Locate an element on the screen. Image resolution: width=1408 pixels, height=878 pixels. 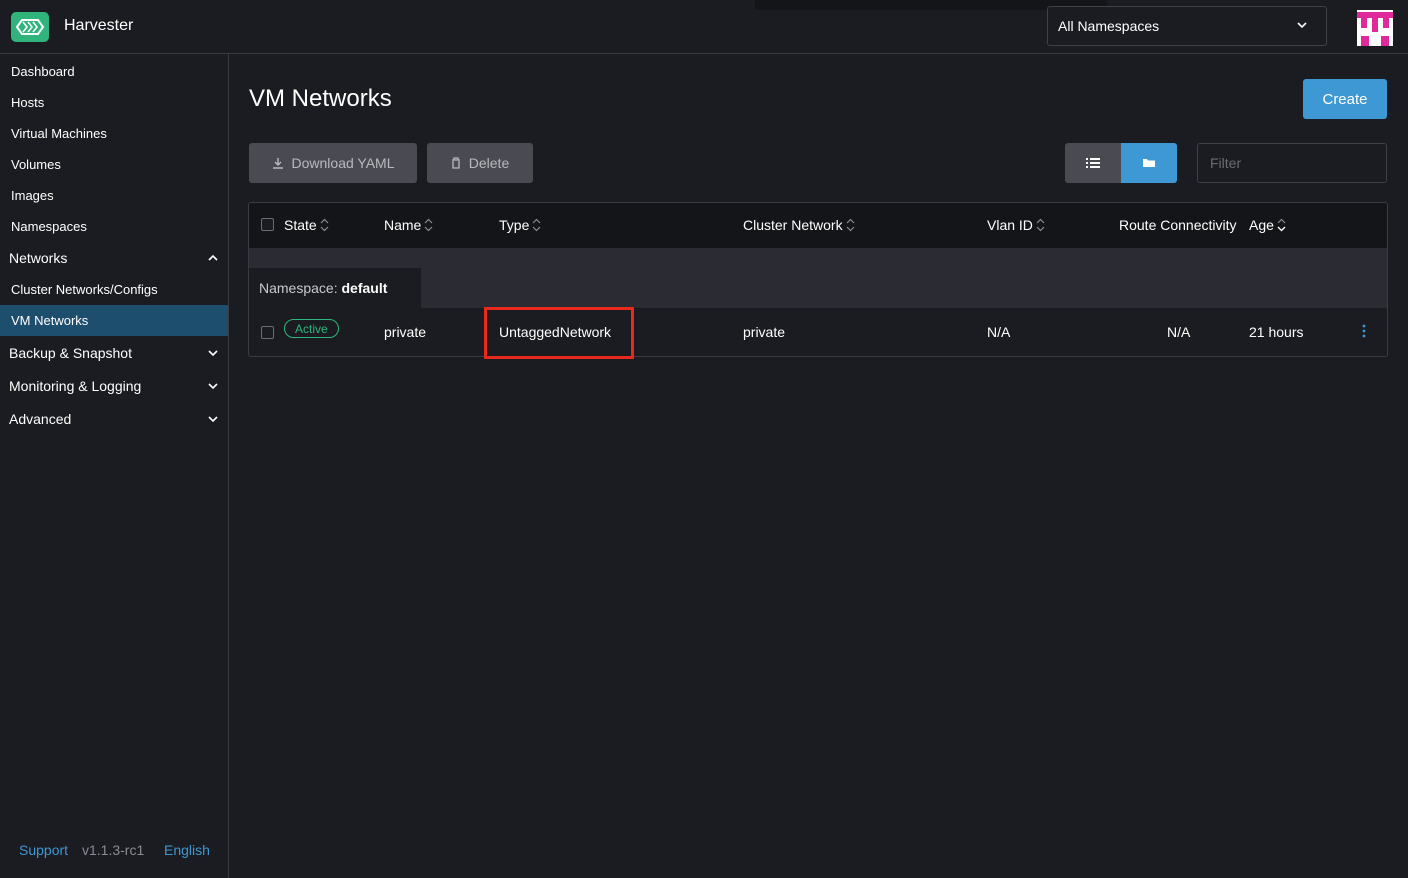
more-actions-icon is located at coordinates (1364, 331).